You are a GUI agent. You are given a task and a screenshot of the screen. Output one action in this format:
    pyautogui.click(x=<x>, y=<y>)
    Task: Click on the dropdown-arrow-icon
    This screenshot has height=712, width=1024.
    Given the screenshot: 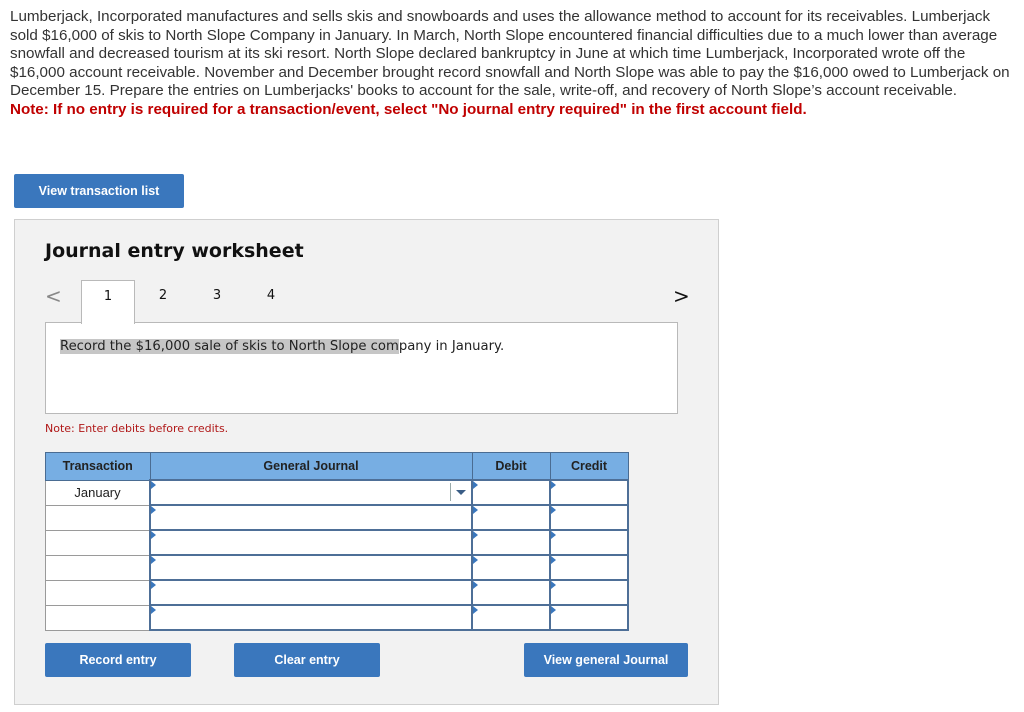 What is the action you would take?
    pyautogui.click(x=460, y=492)
    